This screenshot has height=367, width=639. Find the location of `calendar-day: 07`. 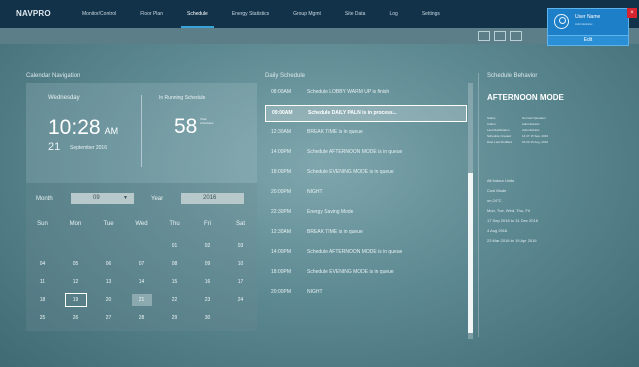

calendar-day: 07 is located at coordinates (141, 264).